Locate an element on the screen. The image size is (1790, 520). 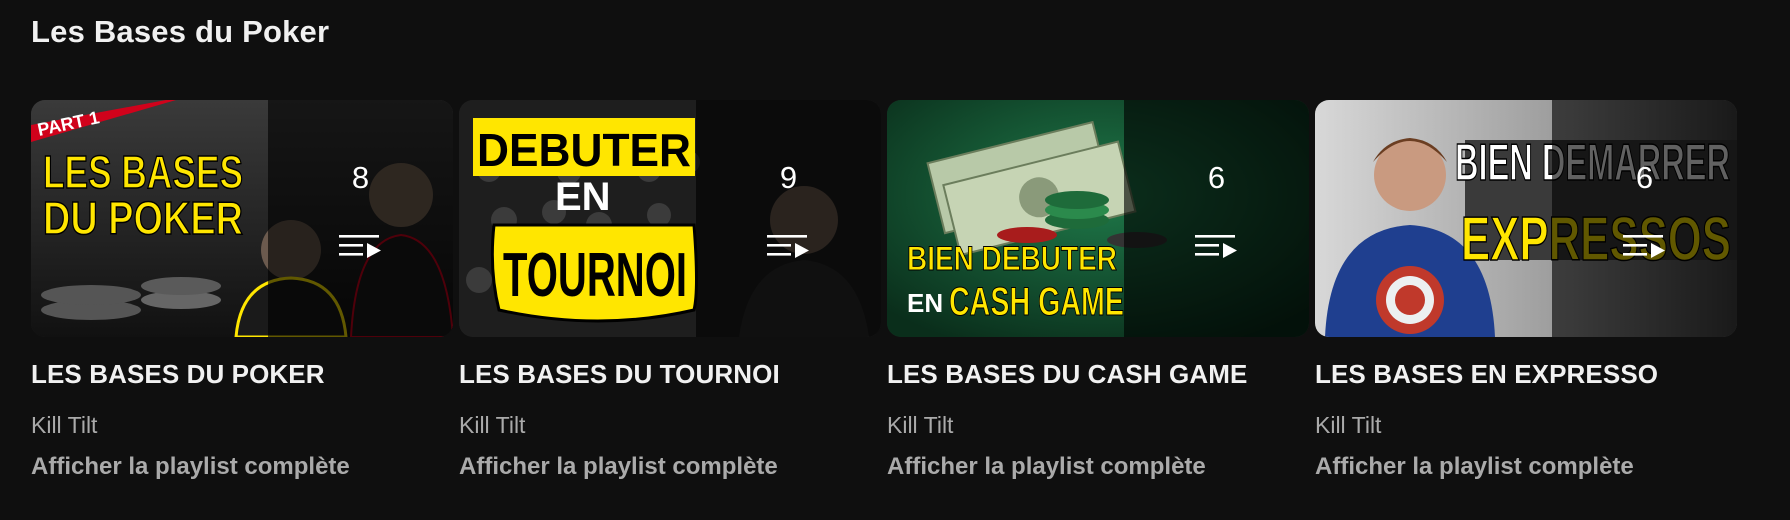
thumb-text-line2: DU POKER is located at coordinates (143, 218).